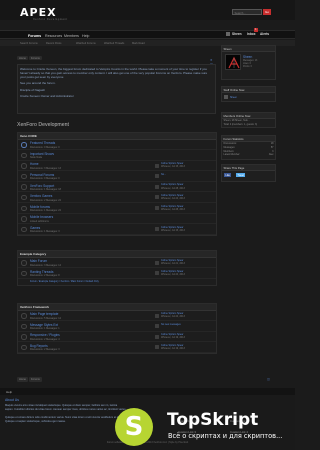 The height and width of the screenshot is (450, 320). What do you see at coordinates (240, 124) in the screenshot?
I see `members-online-count: Total: 4 (members: 1, guests: 3)` at bounding box center [240, 124].